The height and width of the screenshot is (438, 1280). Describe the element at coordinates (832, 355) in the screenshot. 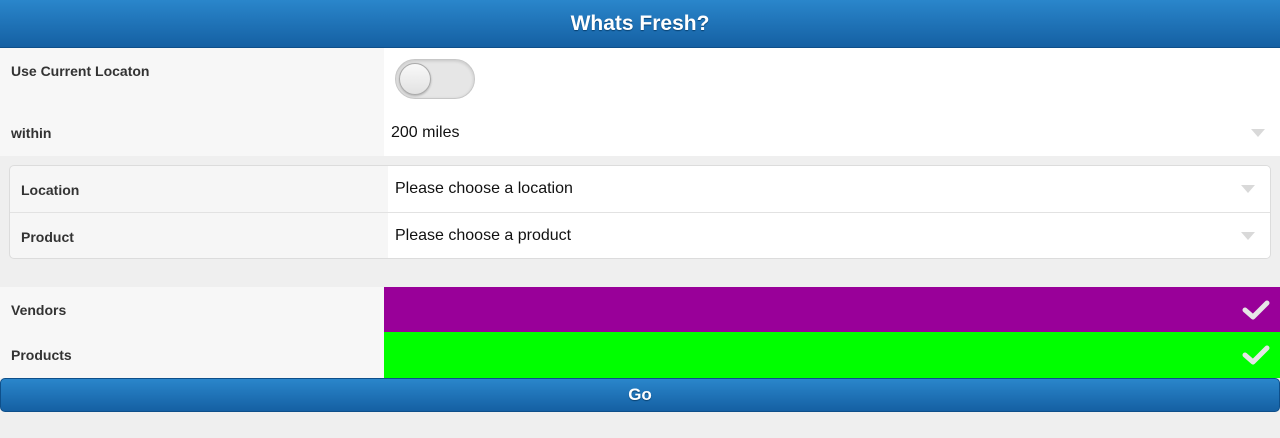

I see `products-color-checkbox` at that location.